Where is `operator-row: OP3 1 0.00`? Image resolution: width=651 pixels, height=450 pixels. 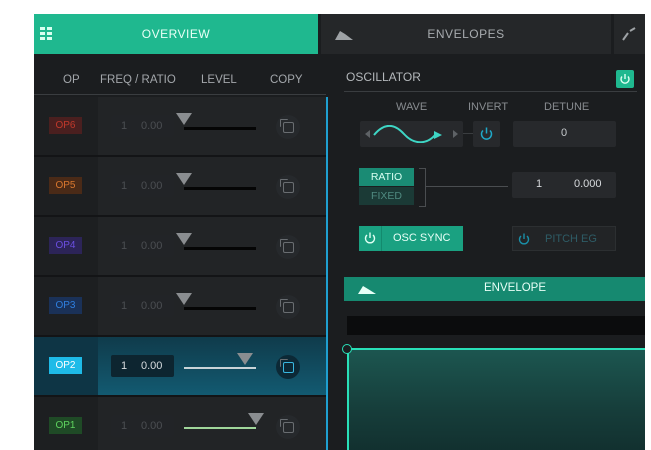
operator-row: OP3 1 0.00 is located at coordinates (180, 306).